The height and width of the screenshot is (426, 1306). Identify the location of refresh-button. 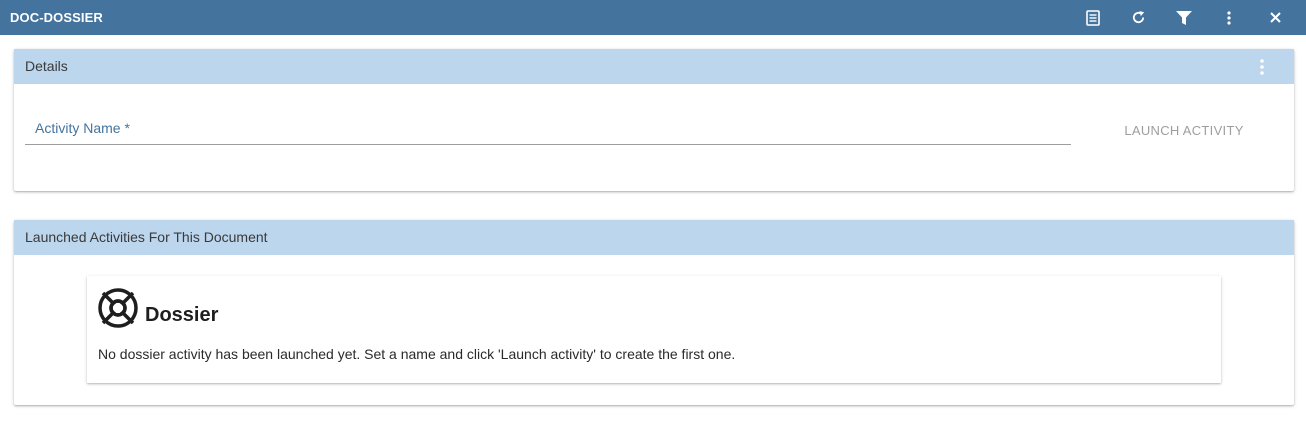
(1138, 17).